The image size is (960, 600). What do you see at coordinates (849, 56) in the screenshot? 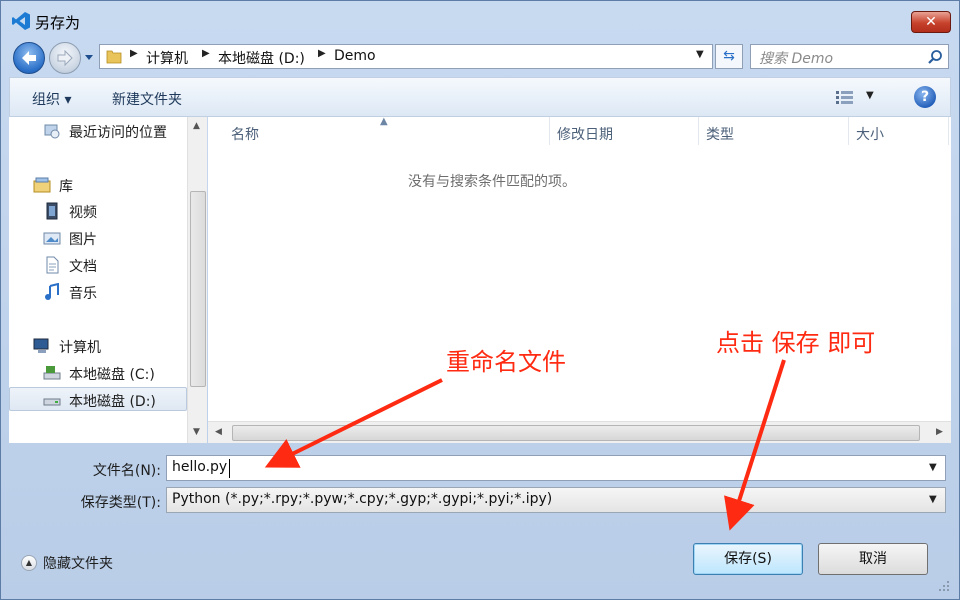
I see `search-input: 搜索 Demo` at bounding box center [849, 56].